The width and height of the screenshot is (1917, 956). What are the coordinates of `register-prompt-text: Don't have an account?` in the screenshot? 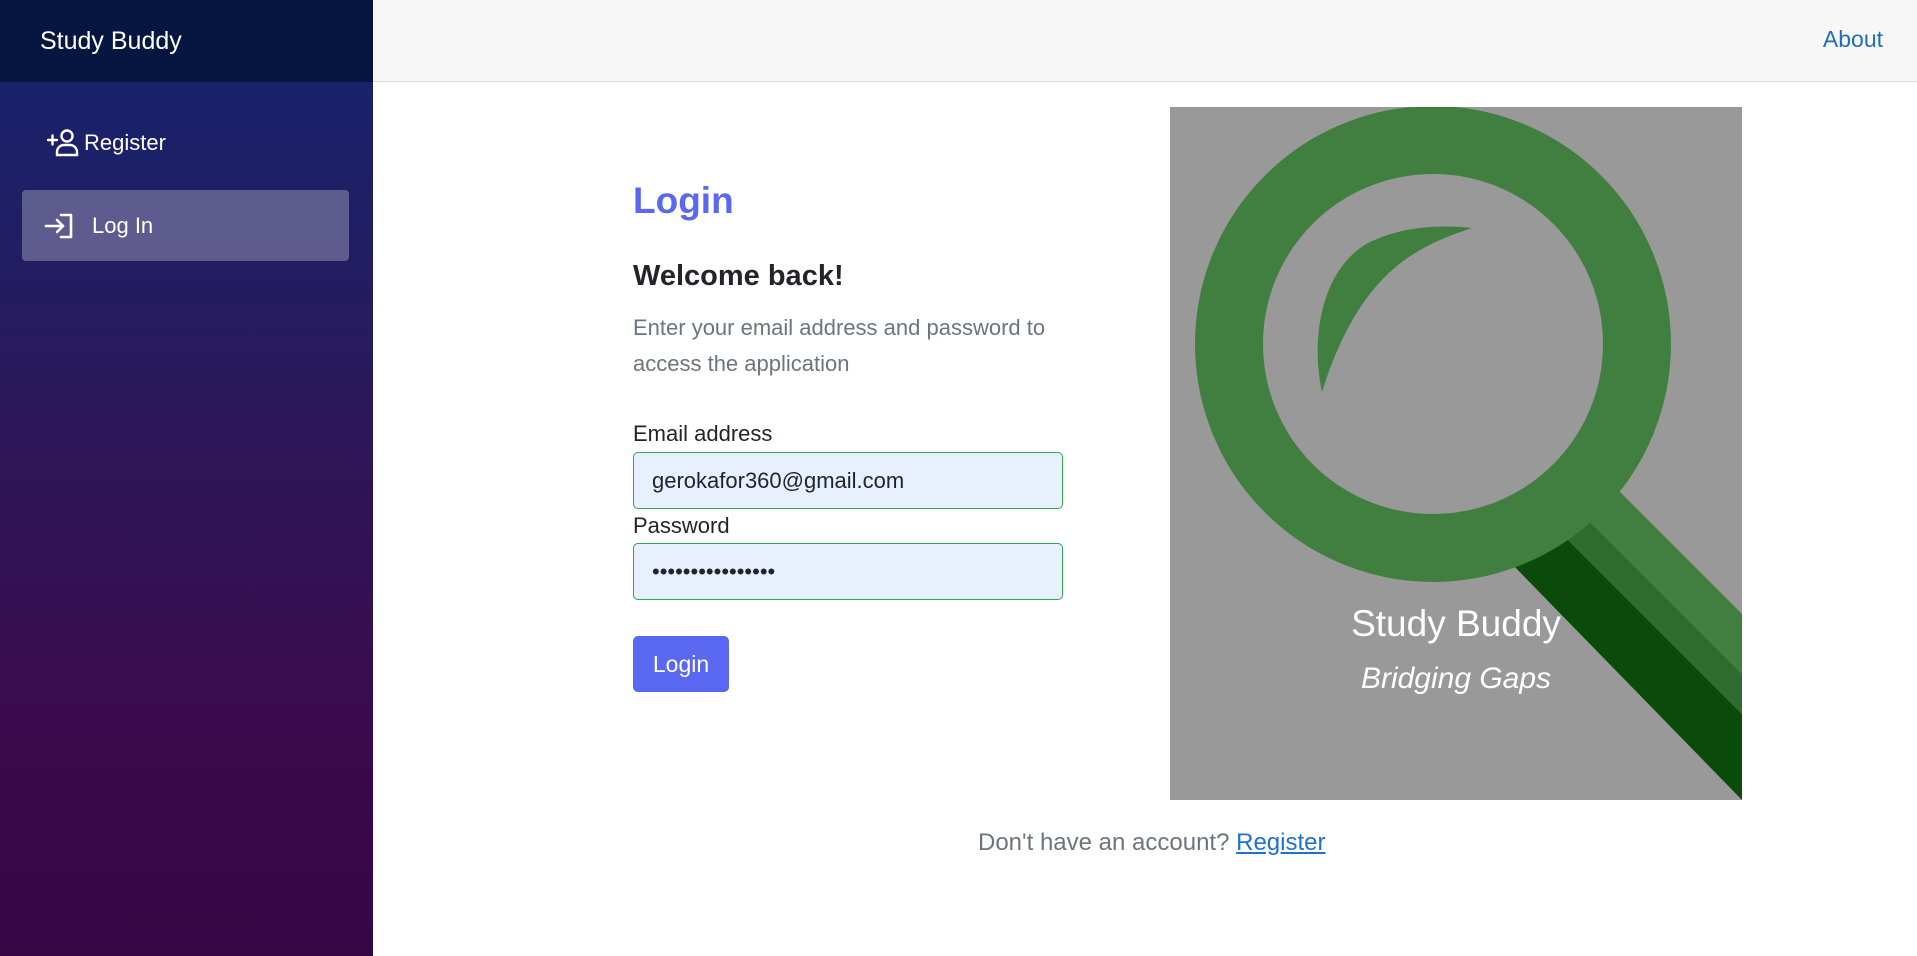 It's located at (1104, 842).